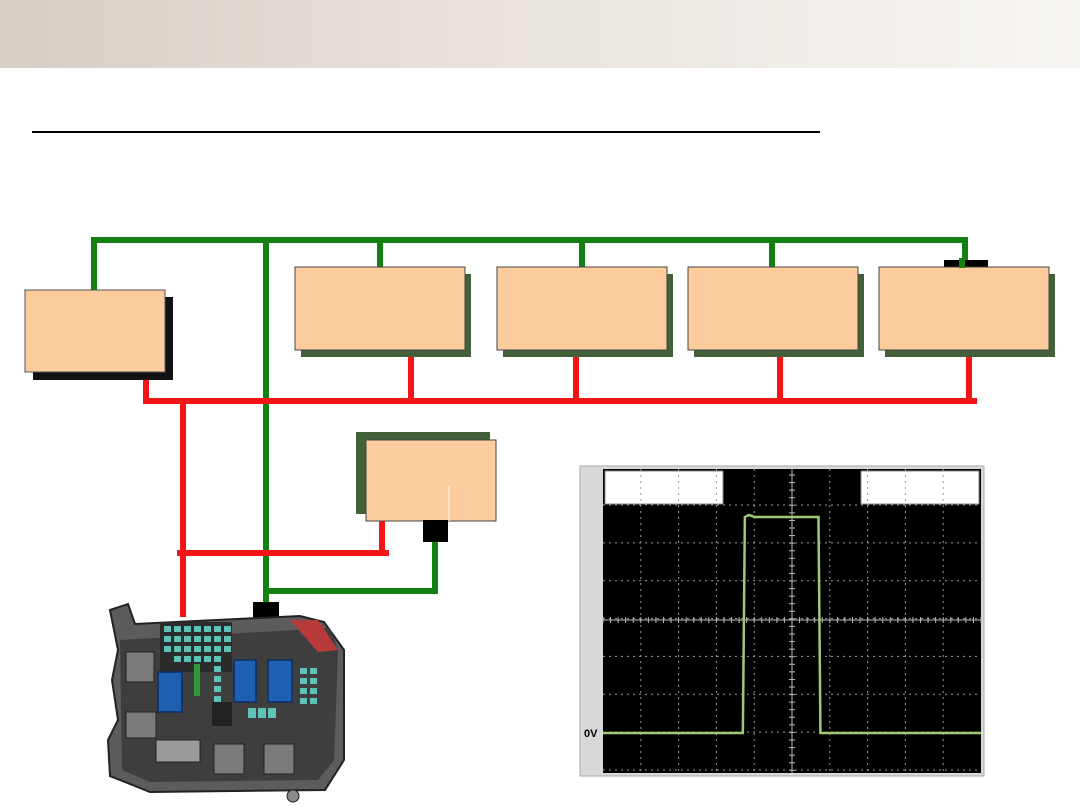 The image size is (1080, 810). I want to click on fuse-box-icon, so click(225, 702).